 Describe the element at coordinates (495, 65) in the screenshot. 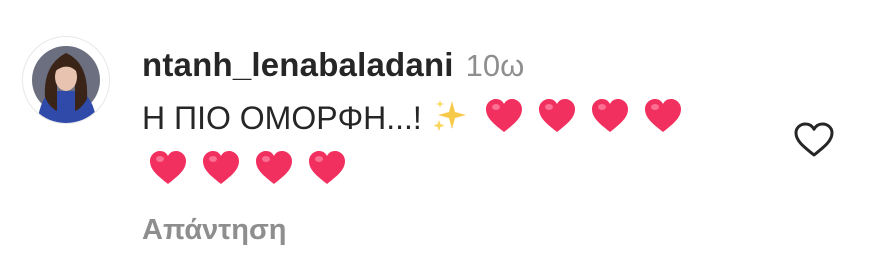

I see `comment-timestamp: 10ω` at that location.